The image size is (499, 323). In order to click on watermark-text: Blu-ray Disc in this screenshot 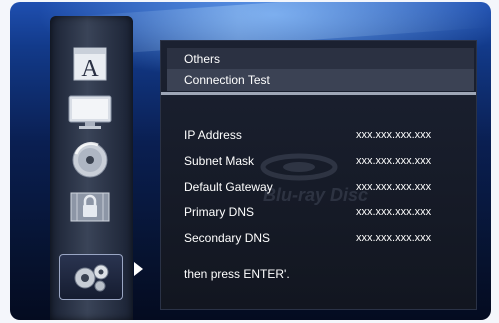, I will do `click(315, 195)`.